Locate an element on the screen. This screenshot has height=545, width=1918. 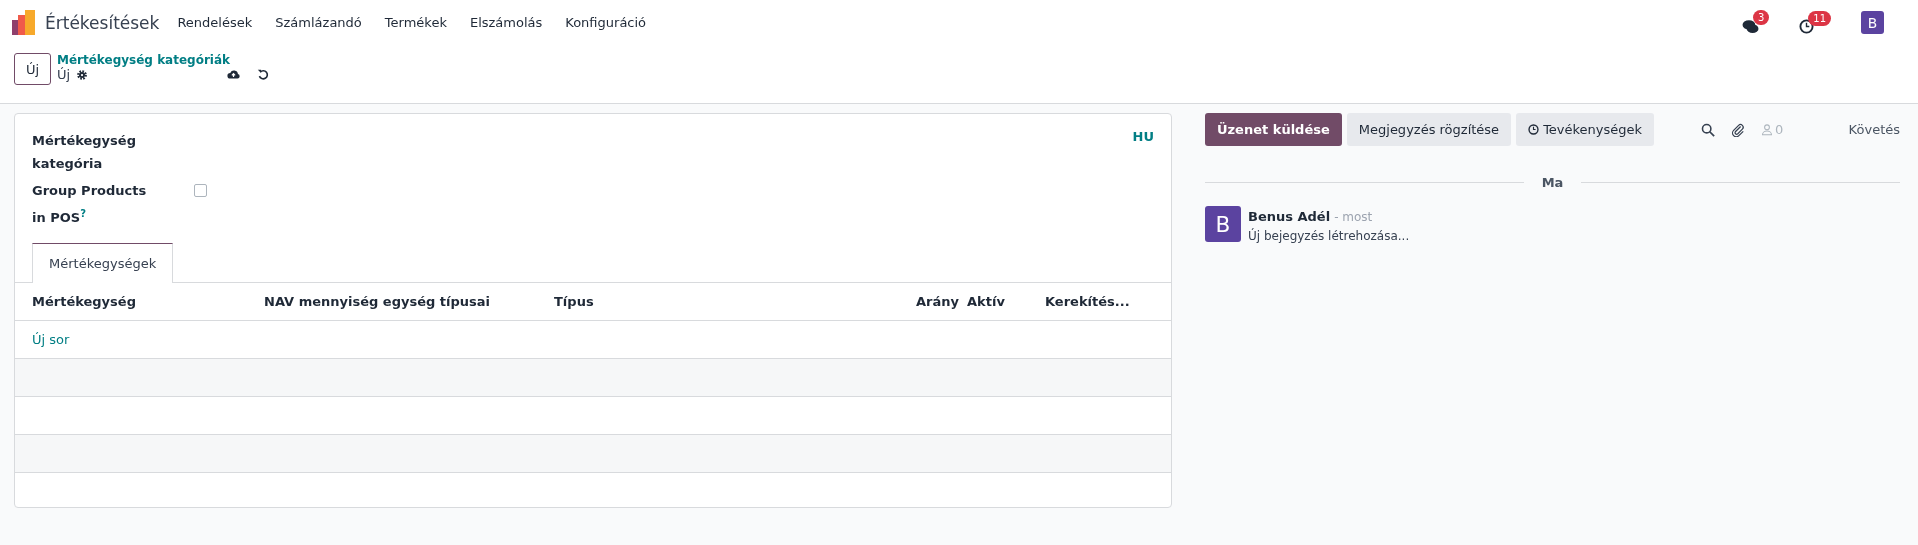
add-line-link: Új sor is located at coordinates (51, 340).